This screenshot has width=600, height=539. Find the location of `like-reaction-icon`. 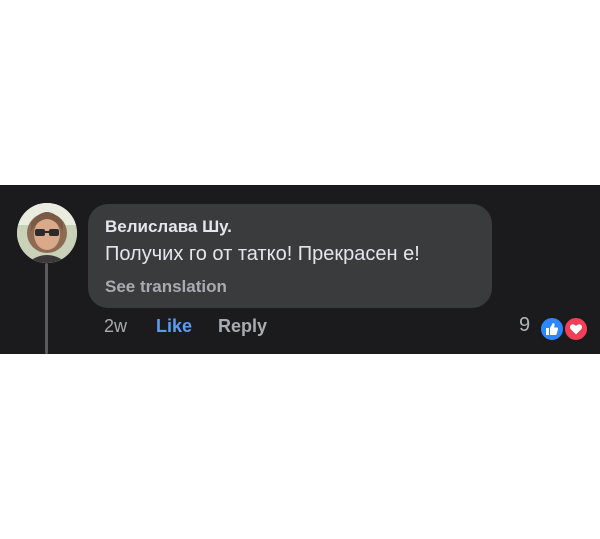

like-reaction-icon is located at coordinates (552, 329).